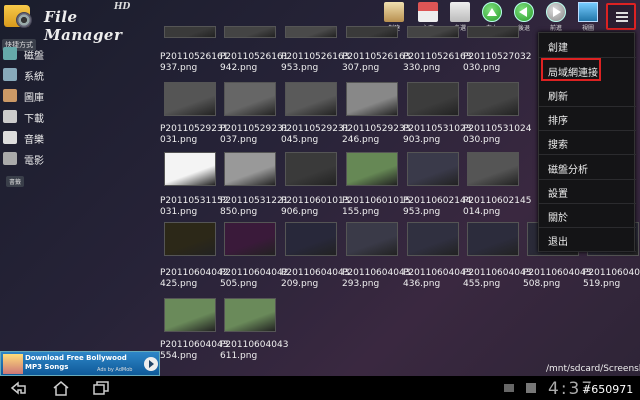 The height and width of the screenshot is (400, 640). What do you see at coordinates (558, 243) in the screenshot?
I see `menu-item-label: 退出` at bounding box center [558, 243].